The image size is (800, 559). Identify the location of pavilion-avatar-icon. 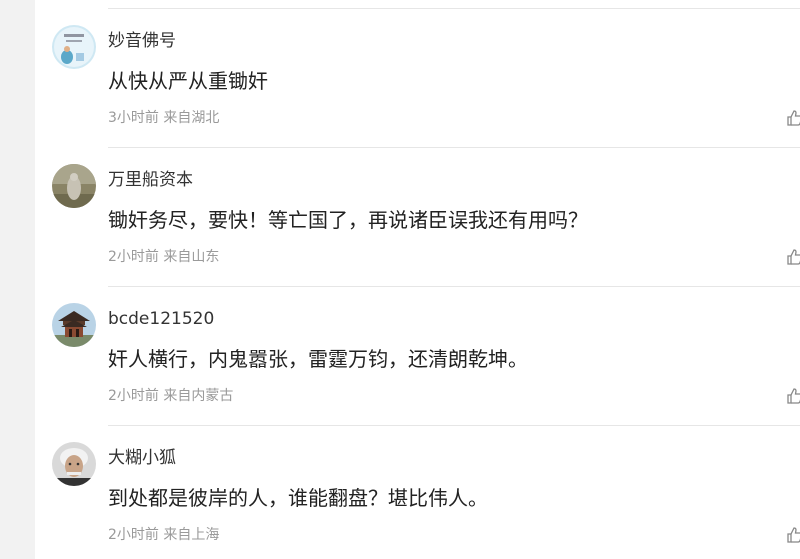
(74, 325).